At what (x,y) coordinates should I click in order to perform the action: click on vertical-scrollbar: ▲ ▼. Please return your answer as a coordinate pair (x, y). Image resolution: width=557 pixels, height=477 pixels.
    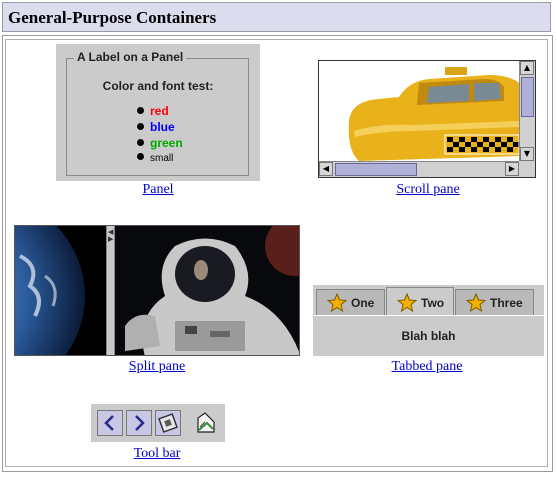
    Looking at the image, I should click on (527, 111).